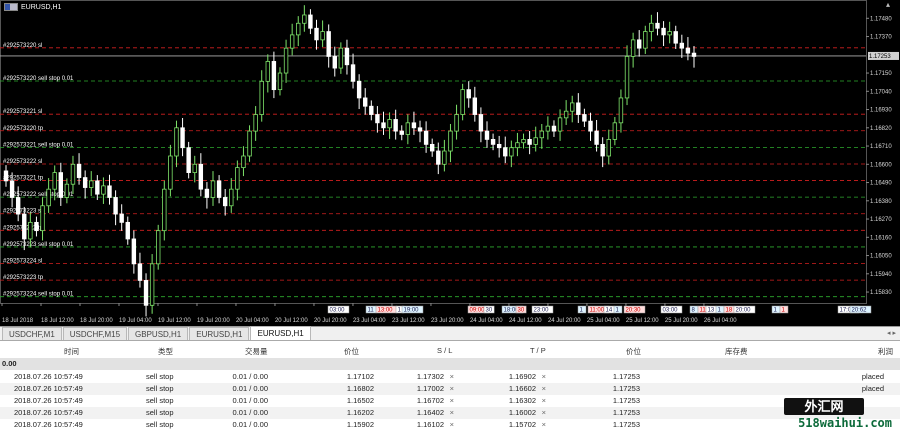 The width and height of the screenshot is (900, 432). What do you see at coordinates (881, 165) in the screenshot?
I see `price-axis-label: 1.16600` at bounding box center [881, 165].